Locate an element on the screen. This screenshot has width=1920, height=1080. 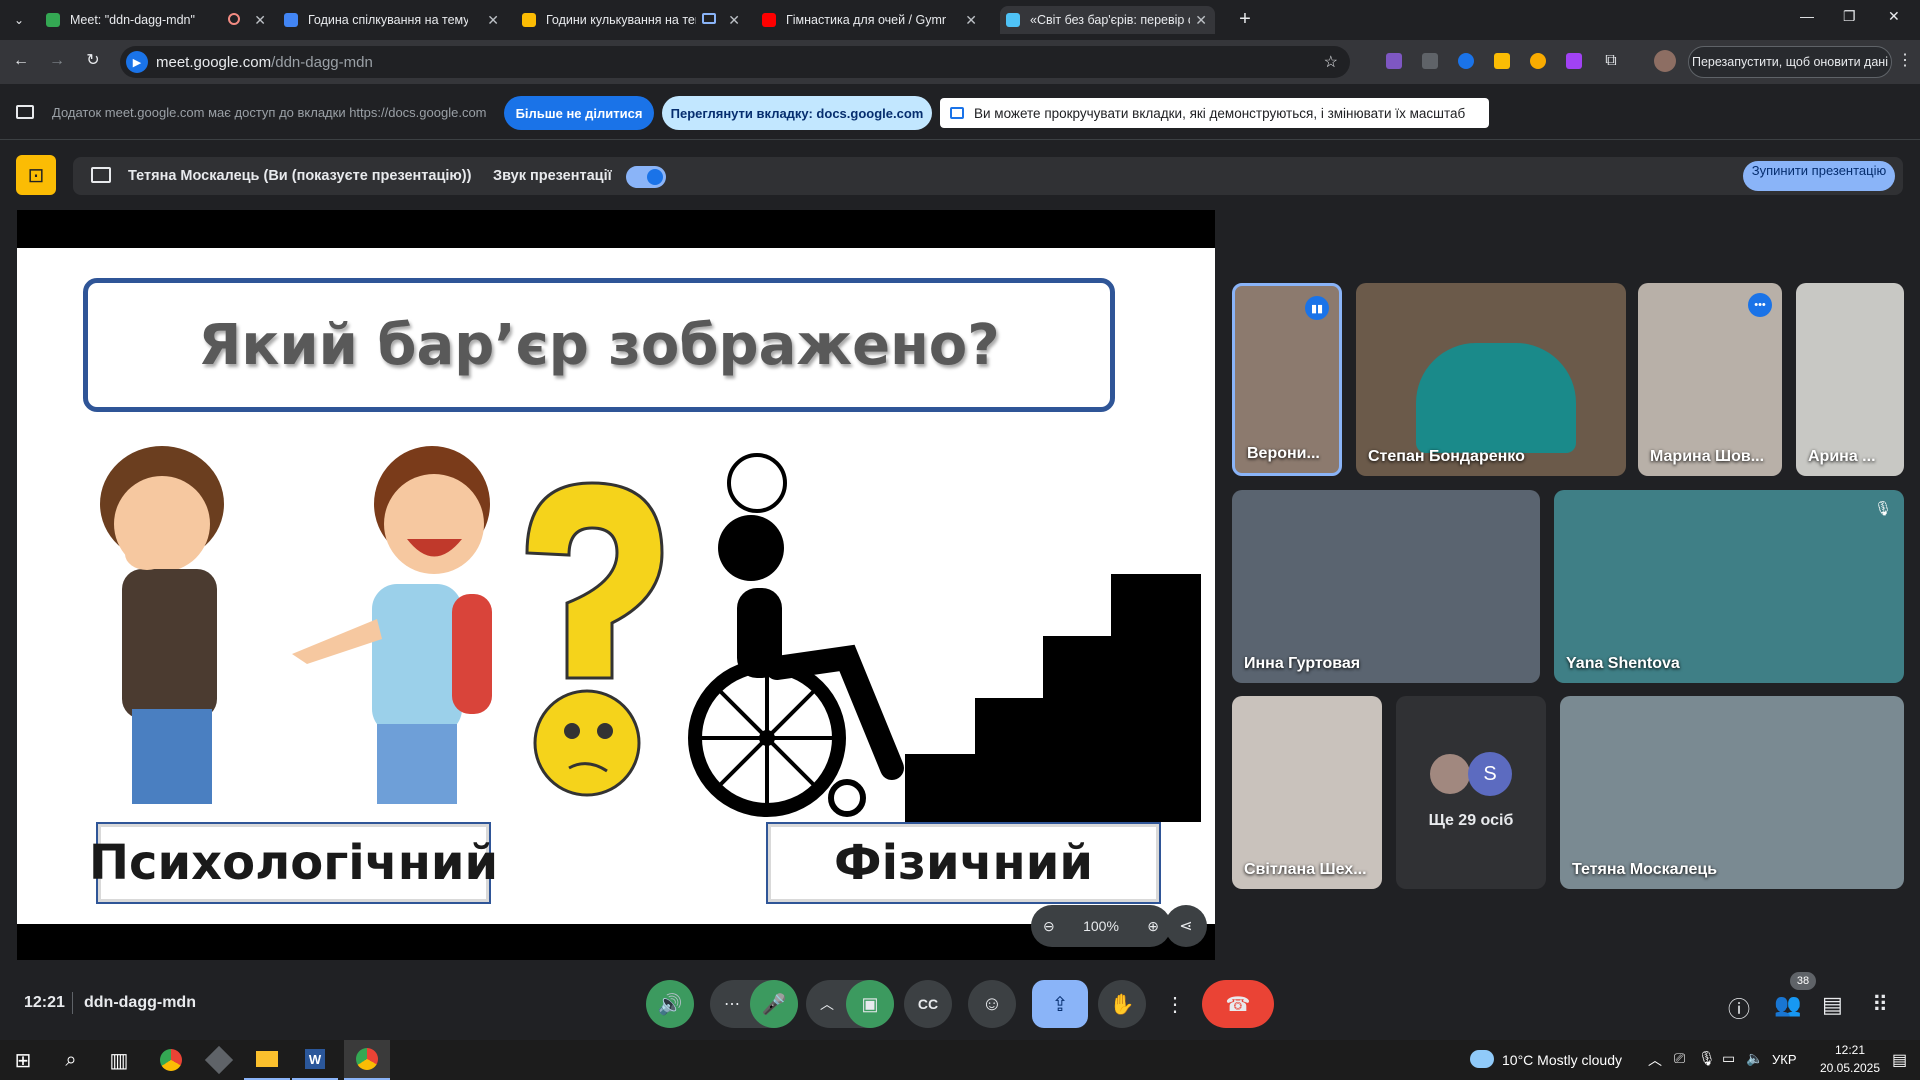
tab-doc-1: Година спілкування на тему: « ✕ is located at coordinates (391, 20).